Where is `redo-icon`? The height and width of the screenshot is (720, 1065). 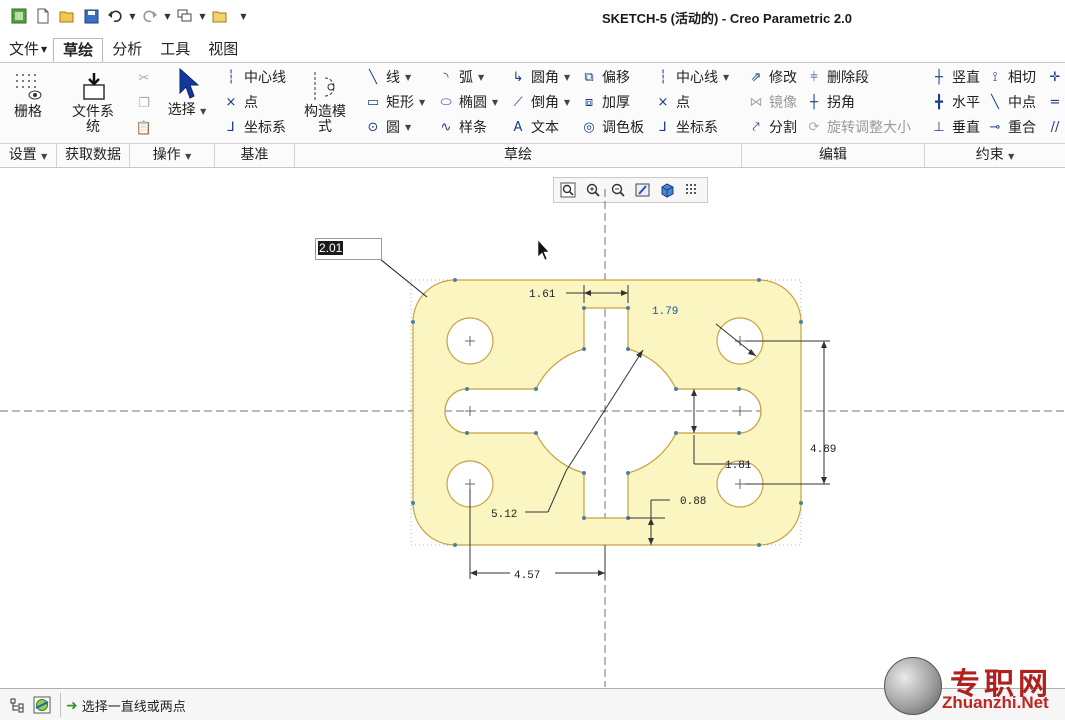
redo-icon is located at coordinates (150, 16).